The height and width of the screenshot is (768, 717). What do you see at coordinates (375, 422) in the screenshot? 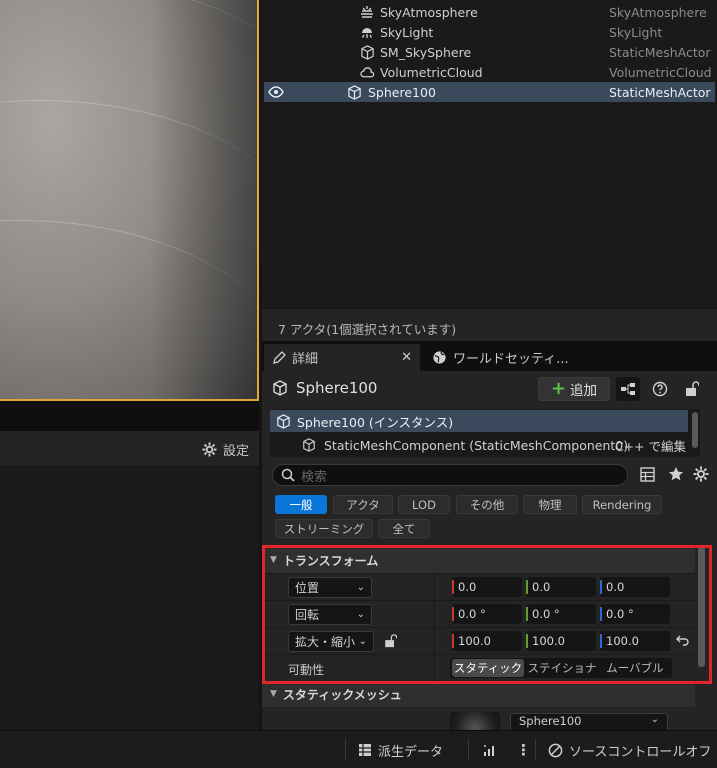
I see `instance-label: Sphere100 (インスタンス)` at bounding box center [375, 422].